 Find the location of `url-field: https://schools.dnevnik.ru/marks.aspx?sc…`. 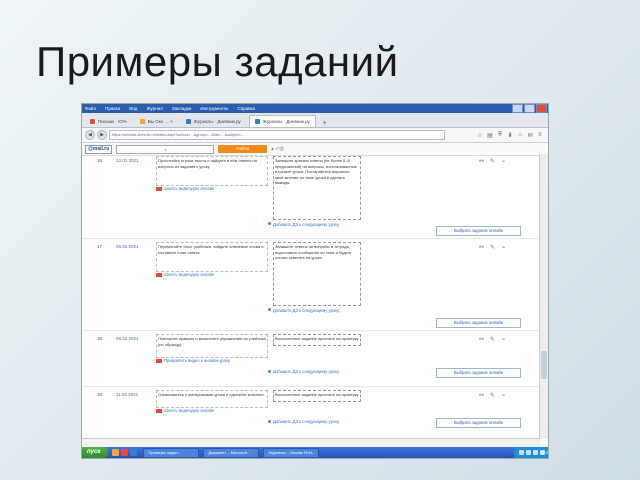

url-field: https://schools.dnevnik.ru/marks.aspx?sc… is located at coordinates (277, 135).